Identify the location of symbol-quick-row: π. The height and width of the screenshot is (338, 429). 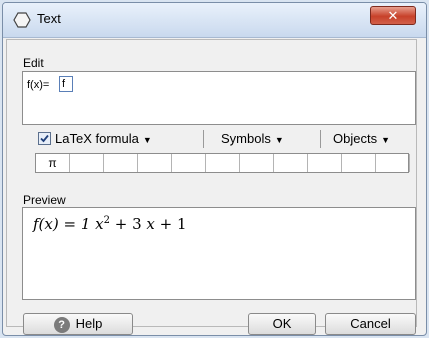
(222, 163).